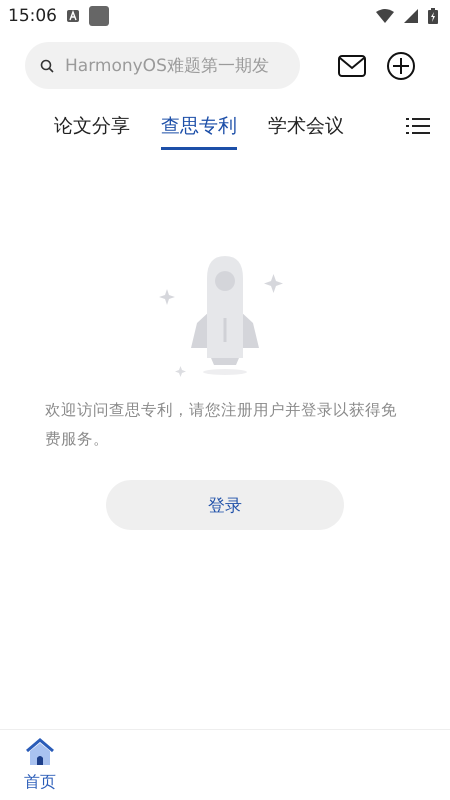 The height and width of the screenshot is (800, 450). Describe the element at coordinates (225, 505) in the screenshot. I see `login-button: 登录` at that location.